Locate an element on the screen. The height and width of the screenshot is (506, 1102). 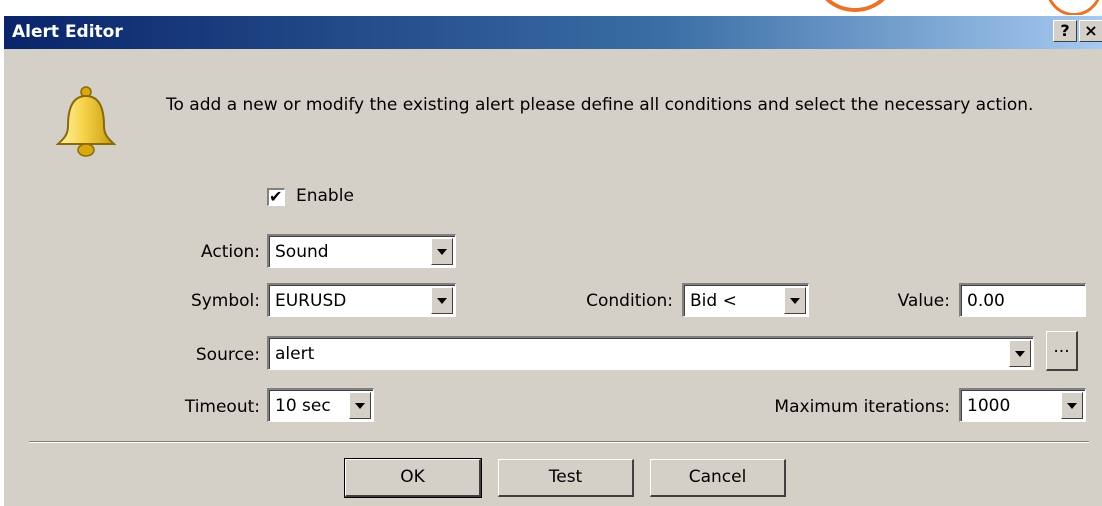
enable-checkbox: ✔ is located at coordinates (276, 196).